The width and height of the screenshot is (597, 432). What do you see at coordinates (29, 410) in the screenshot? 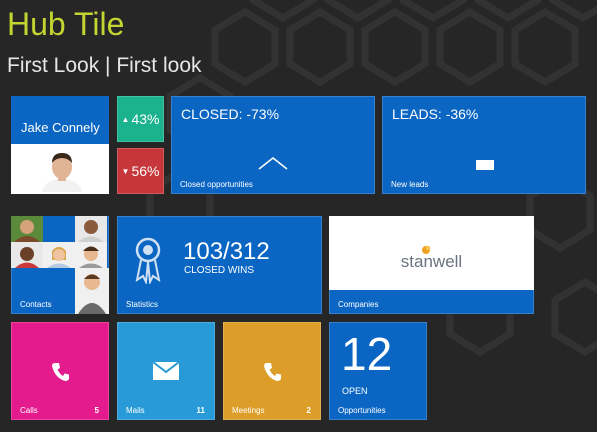
I see `calls-caption: Calls` at bounding box center [29, 410].